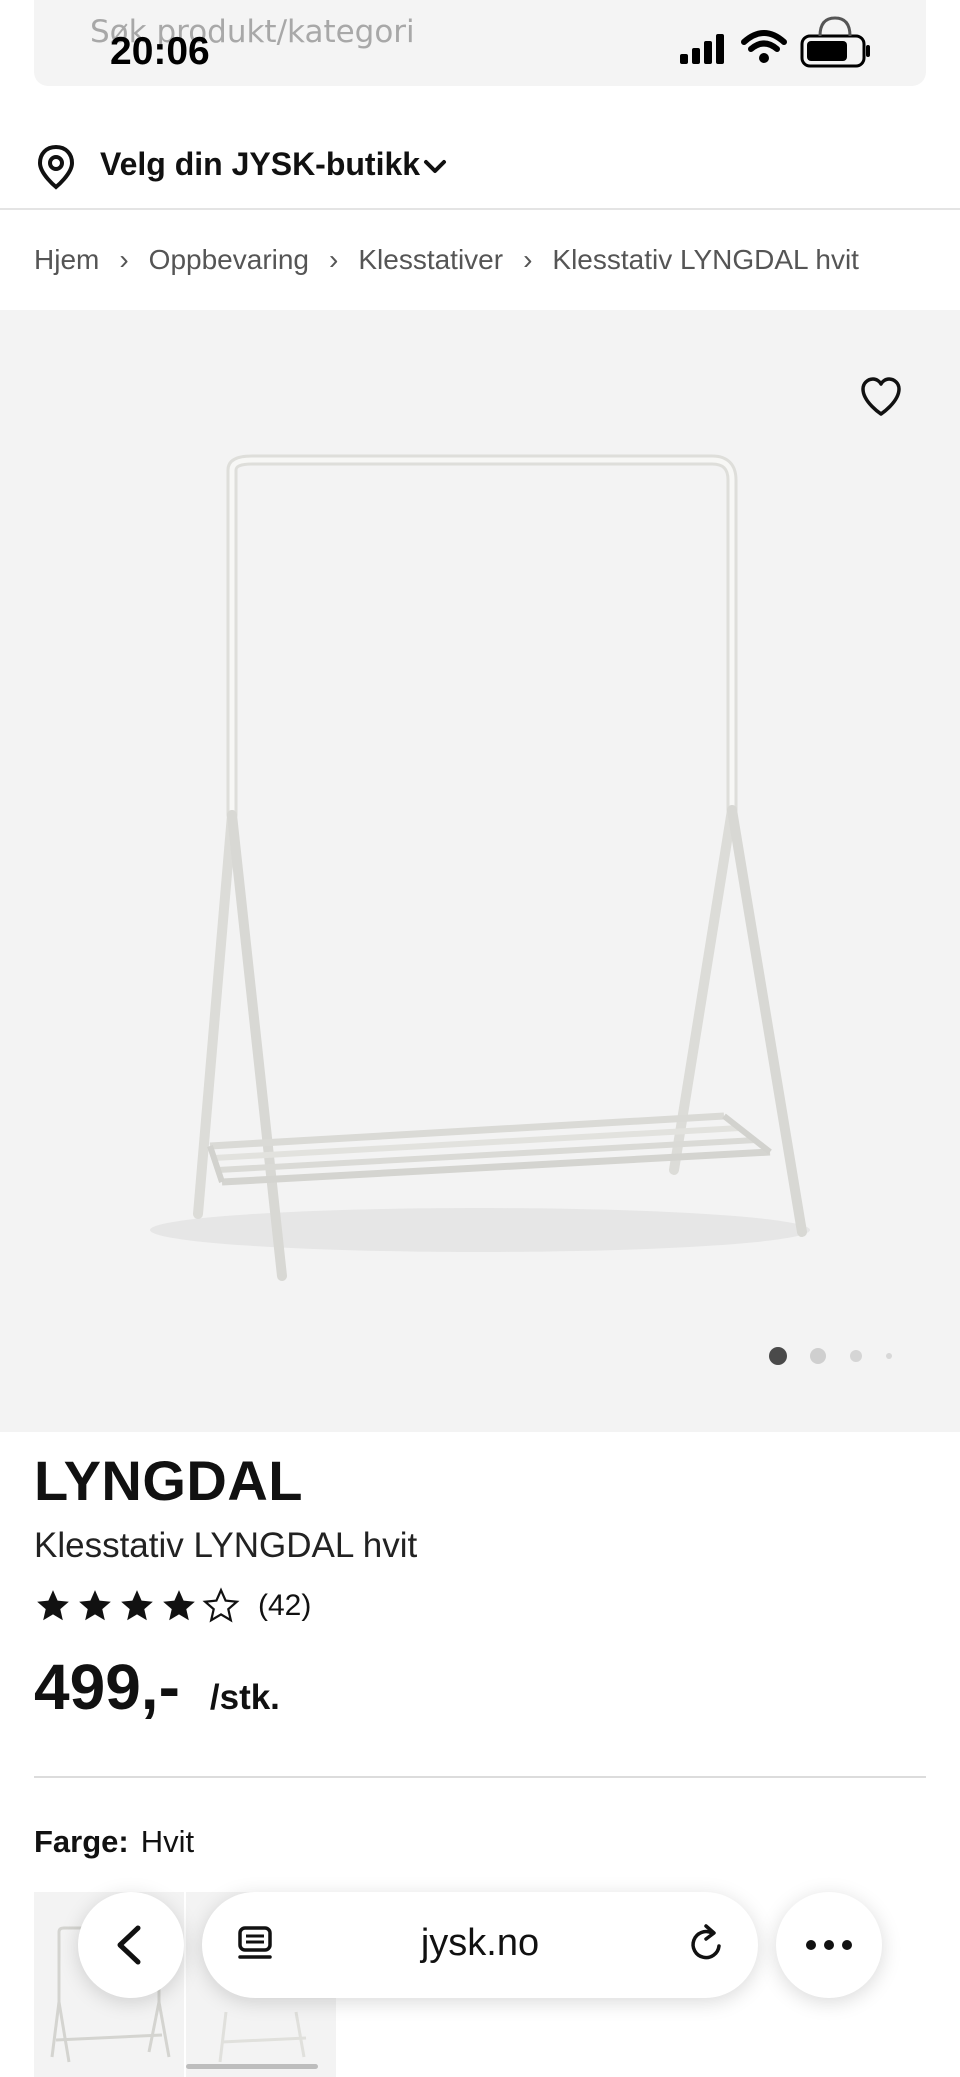 Image resolution: width=960 pixels, height=2077 pixels. I want to click on battery-icon, so click(835, 42).